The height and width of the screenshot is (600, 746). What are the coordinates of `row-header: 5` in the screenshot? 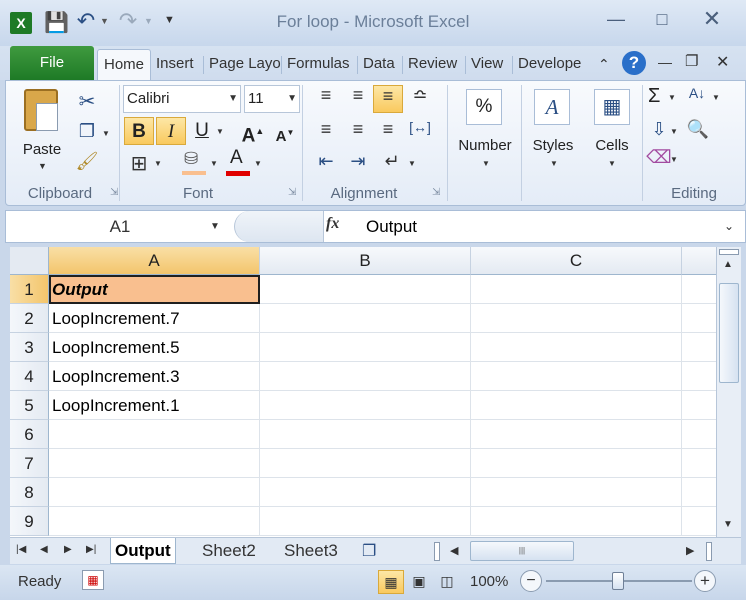 It's located at (29, 405).